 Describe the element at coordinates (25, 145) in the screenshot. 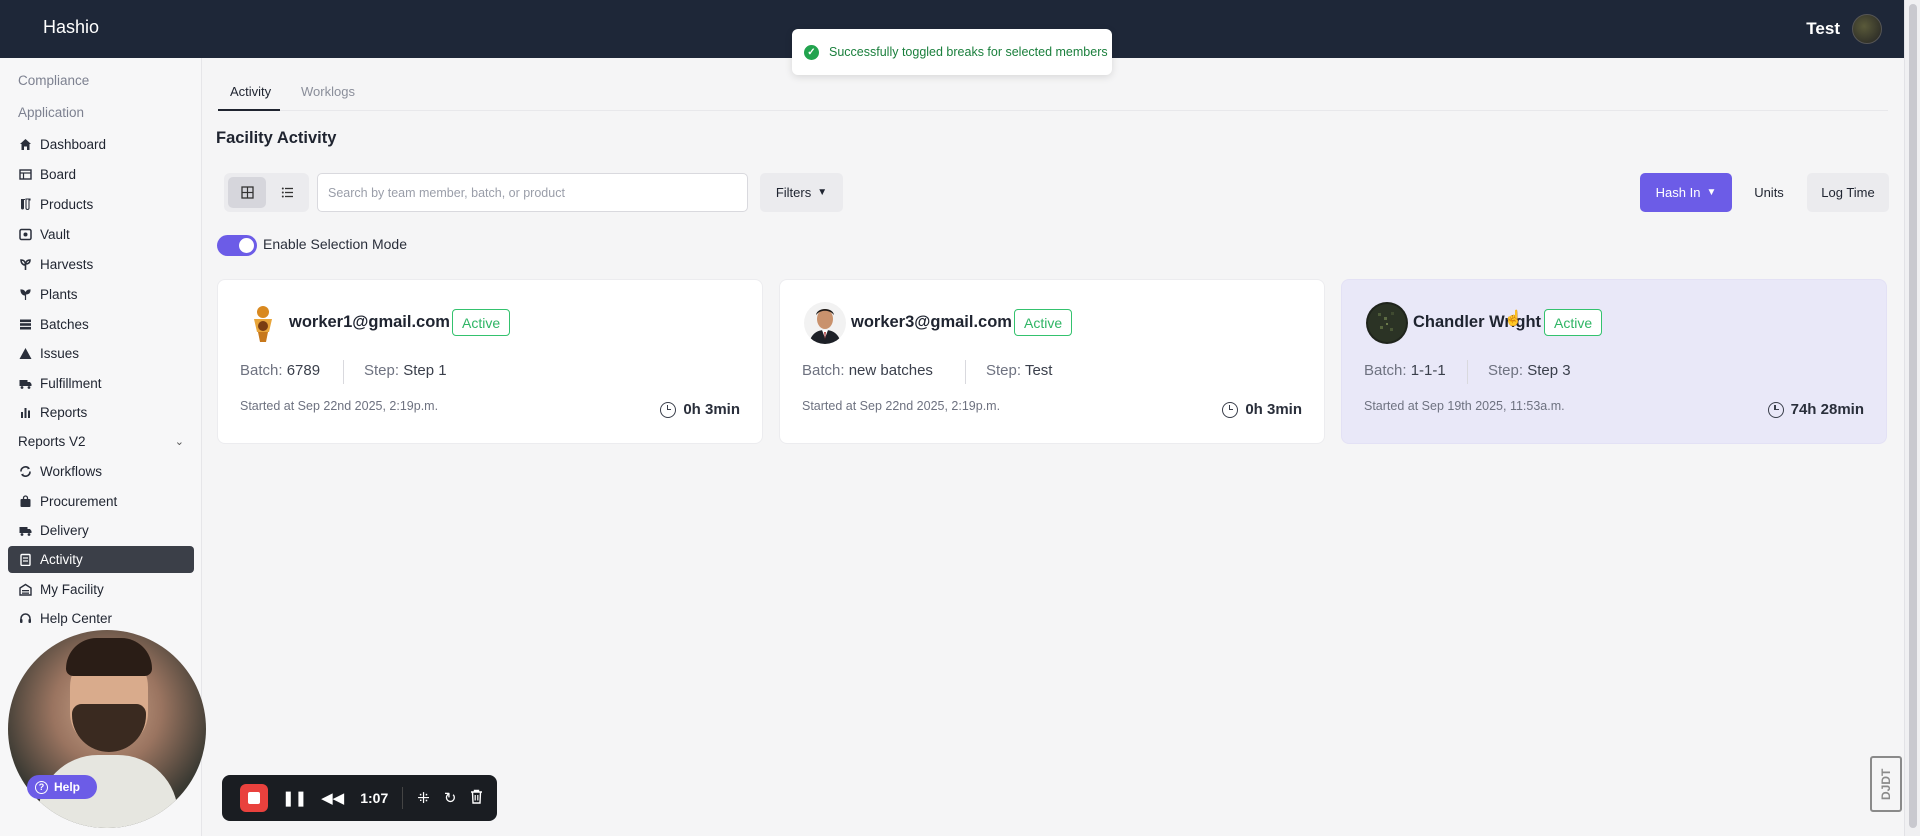

I see `home-icon` at that location.